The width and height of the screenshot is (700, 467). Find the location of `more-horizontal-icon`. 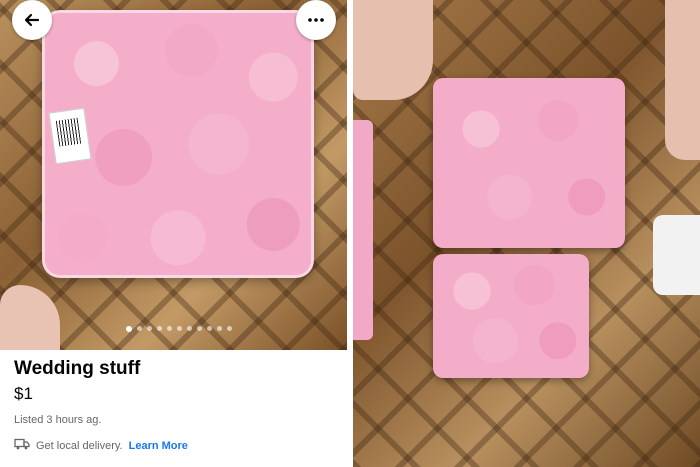

more-horizontal-icon is located at coordinates (316, 20).